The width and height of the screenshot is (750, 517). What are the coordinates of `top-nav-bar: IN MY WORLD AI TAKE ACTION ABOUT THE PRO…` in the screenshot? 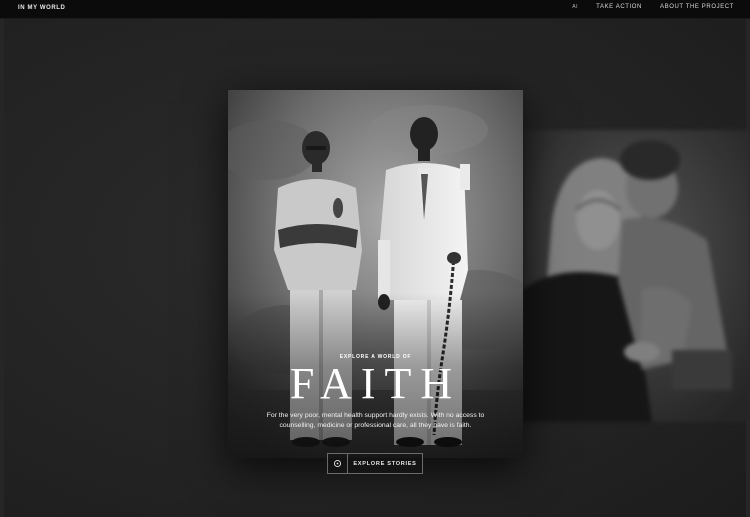 It's located at (375, 9).